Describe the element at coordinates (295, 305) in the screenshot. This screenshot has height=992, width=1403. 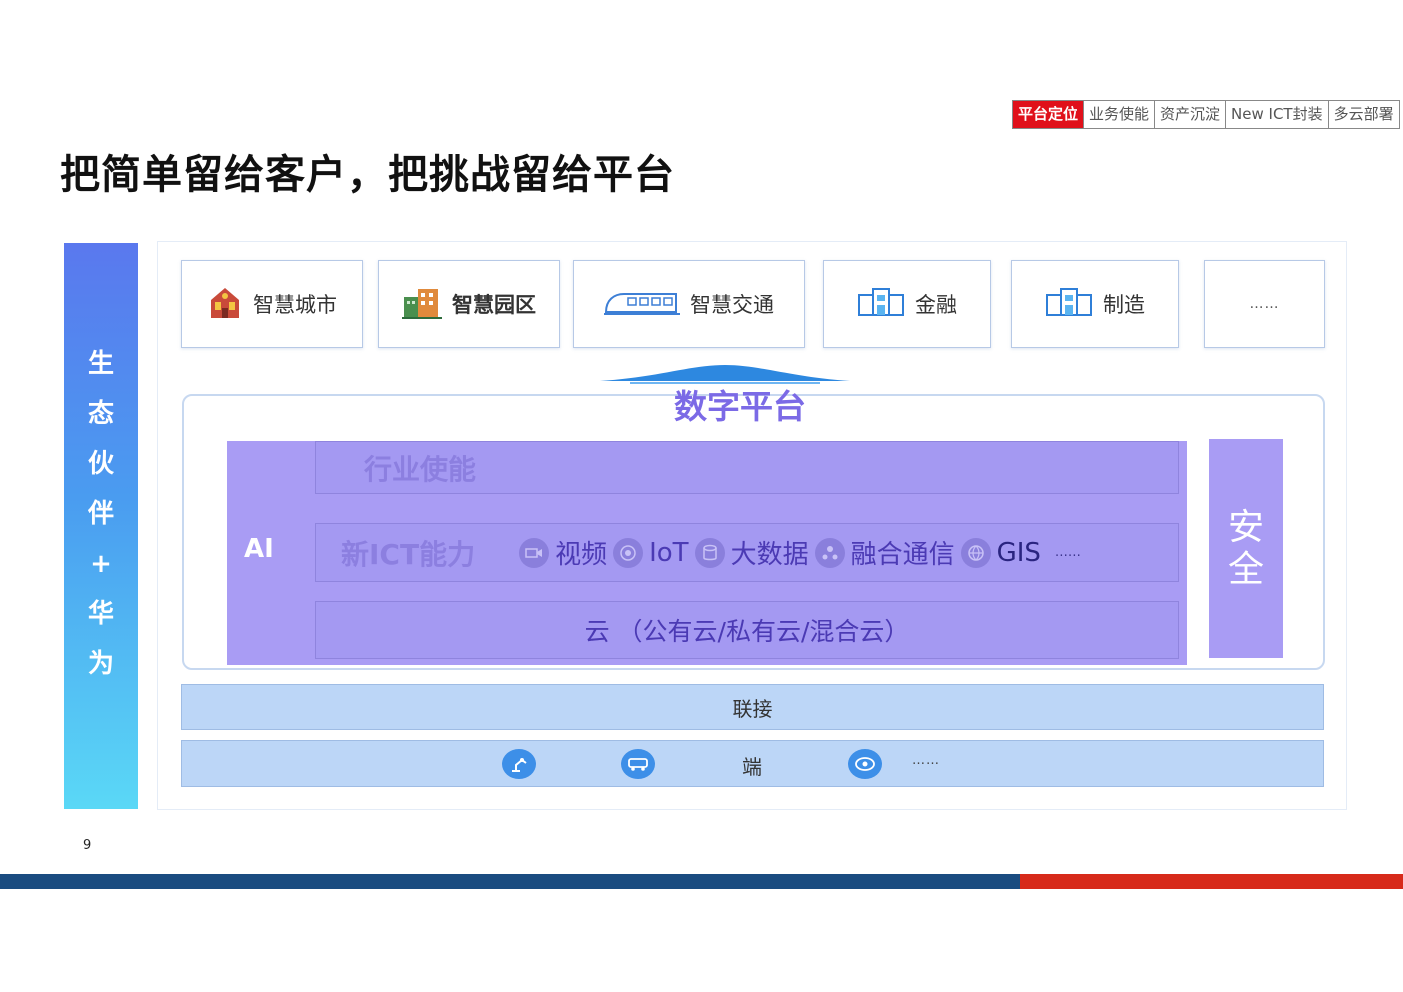
I see `scenario-label: 智慧城市` at that location.